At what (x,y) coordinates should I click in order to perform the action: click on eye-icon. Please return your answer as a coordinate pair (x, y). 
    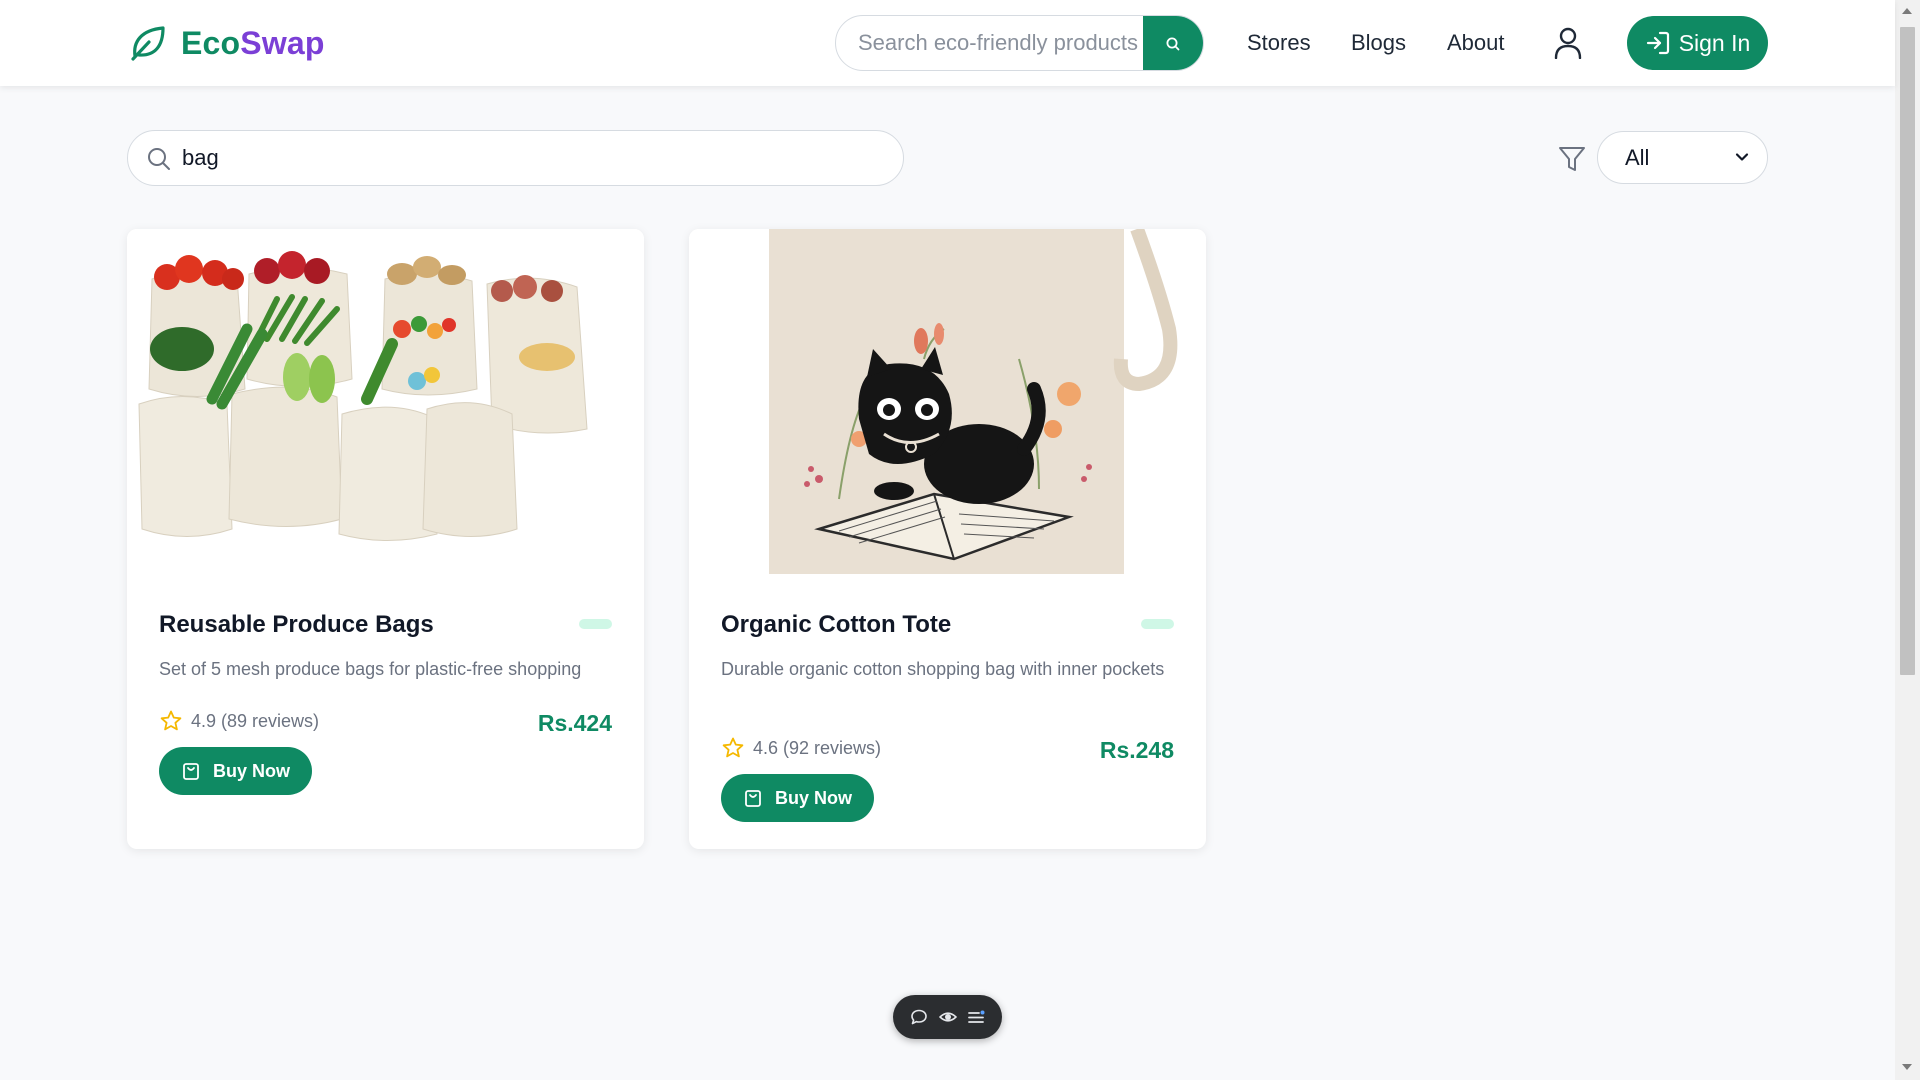
    Looking at the image, I should click on (948, 1017).